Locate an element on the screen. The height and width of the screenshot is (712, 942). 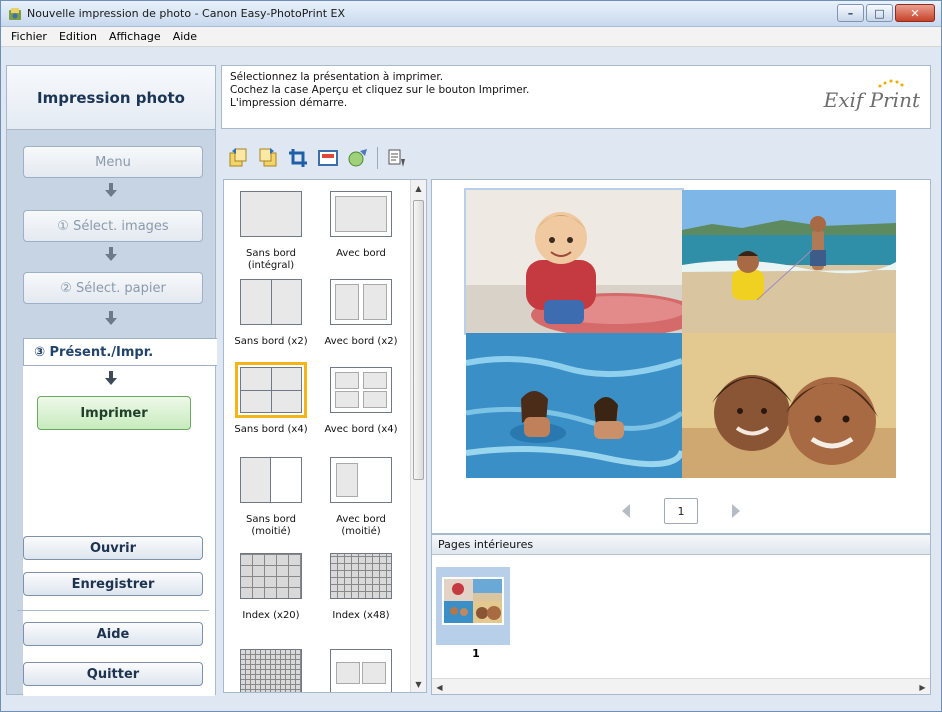
edit-toolbar is located at coordinates (576, 158).